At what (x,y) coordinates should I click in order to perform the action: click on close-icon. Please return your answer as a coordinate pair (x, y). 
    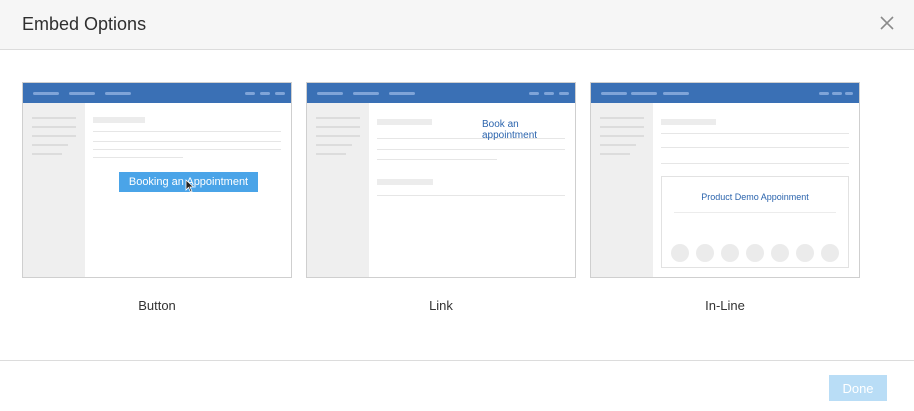
    Looking at the image, I should click on (887, 23).